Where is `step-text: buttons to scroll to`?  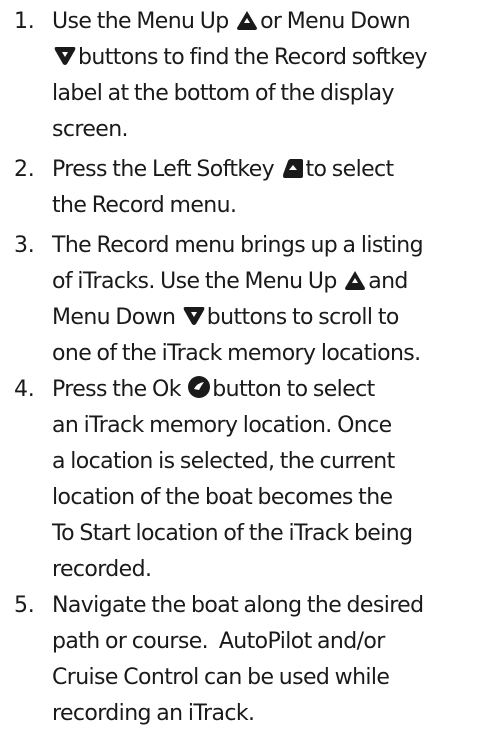
step-text: buttons to scroll to is located at coordinates (303, 317).